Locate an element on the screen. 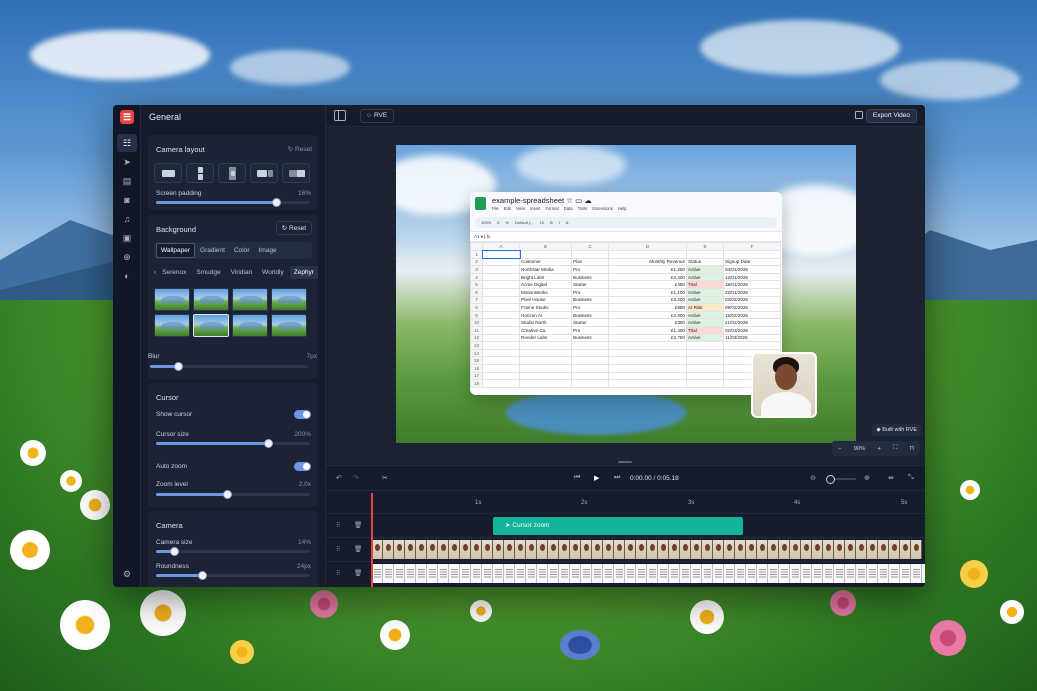 The width and height of the screenshot is (1037, 691). cell: Northstar Media is located at coordinates (545, 269).